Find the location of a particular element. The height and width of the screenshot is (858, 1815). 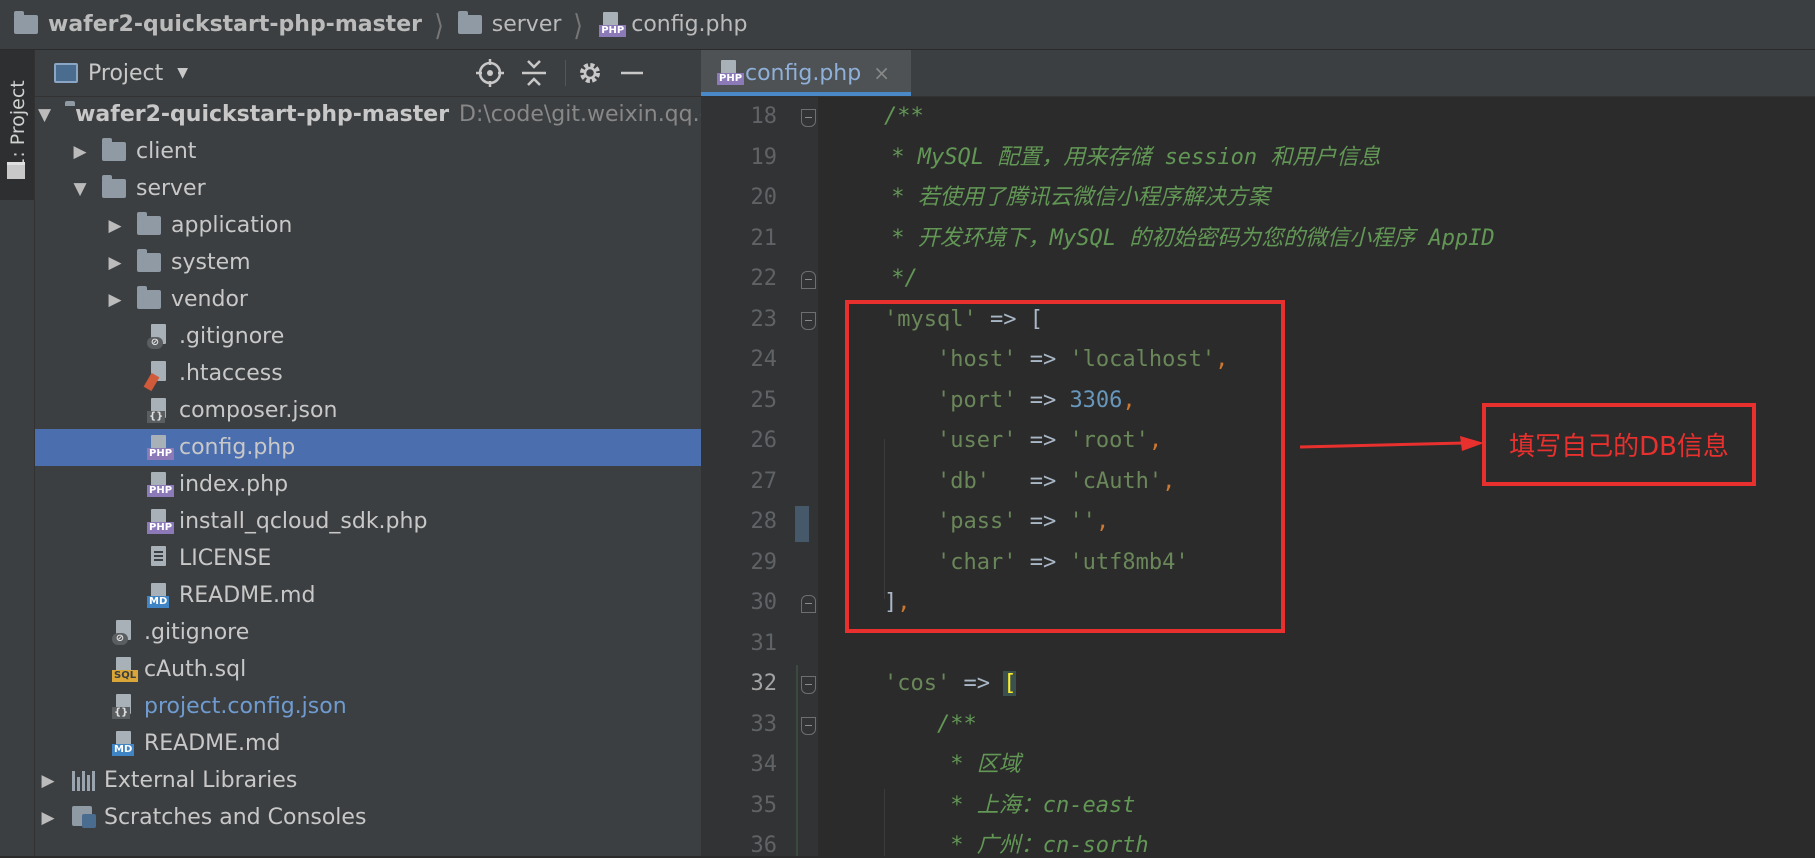

tree-item-external-libraries: ▶ External Libraries is located at coordinates (368, 780).